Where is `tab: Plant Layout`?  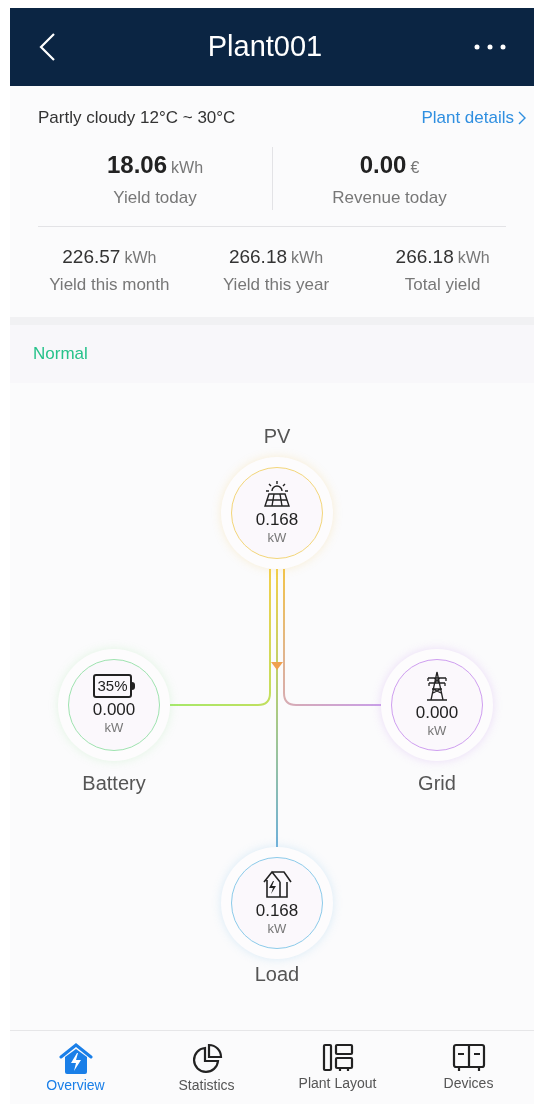
tab: Plant Layout is located at coordinates (337, 1073).